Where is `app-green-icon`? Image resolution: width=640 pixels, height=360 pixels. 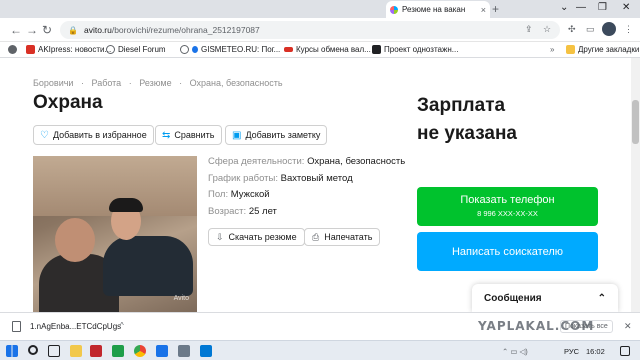
app-green-icon is located at coordinates (118, 351).